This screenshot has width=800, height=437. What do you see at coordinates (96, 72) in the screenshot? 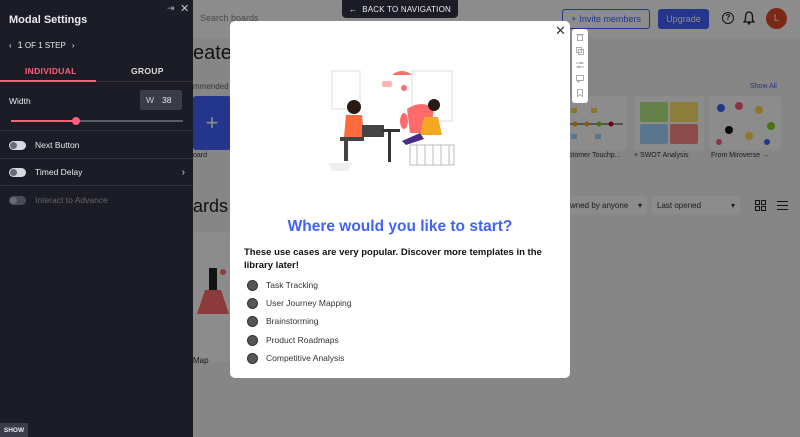
I see `settings-tabs: INDIVIDUAL GROUP` at bounding box center [96, 72].